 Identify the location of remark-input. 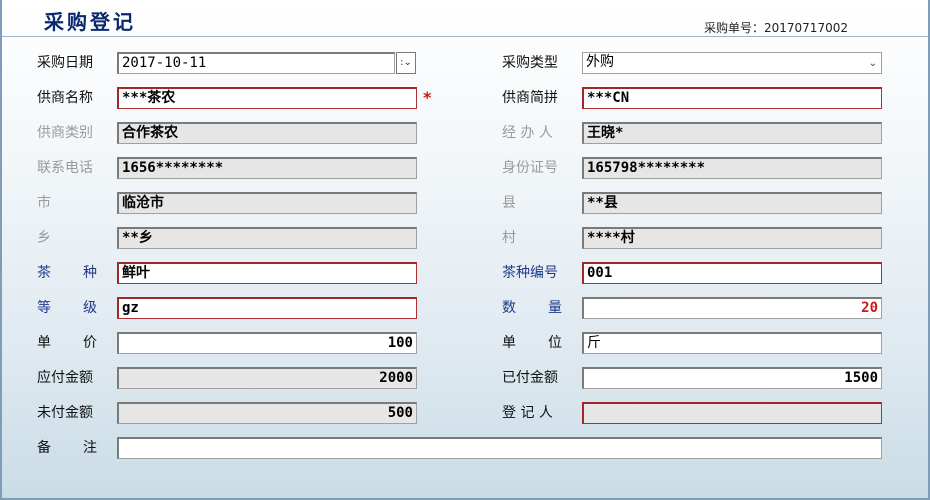
(499, 448).